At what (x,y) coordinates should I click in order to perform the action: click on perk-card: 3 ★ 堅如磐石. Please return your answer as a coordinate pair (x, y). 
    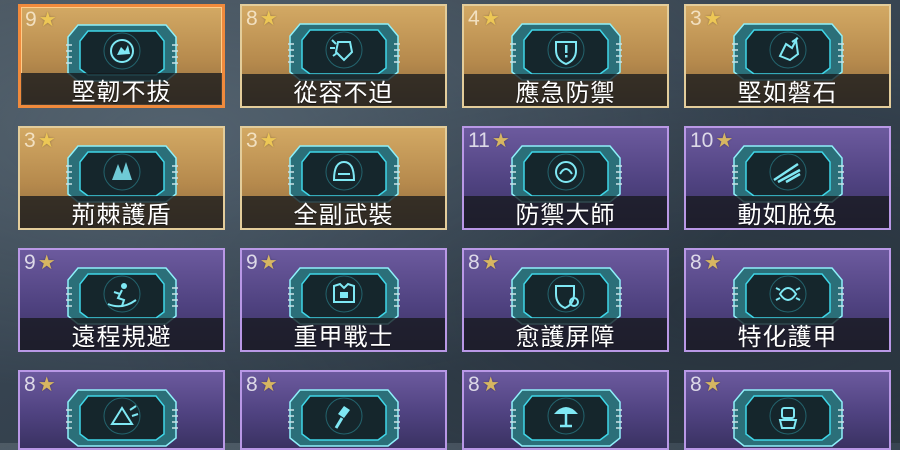
    Looking at the image, I should click on (787, 56).